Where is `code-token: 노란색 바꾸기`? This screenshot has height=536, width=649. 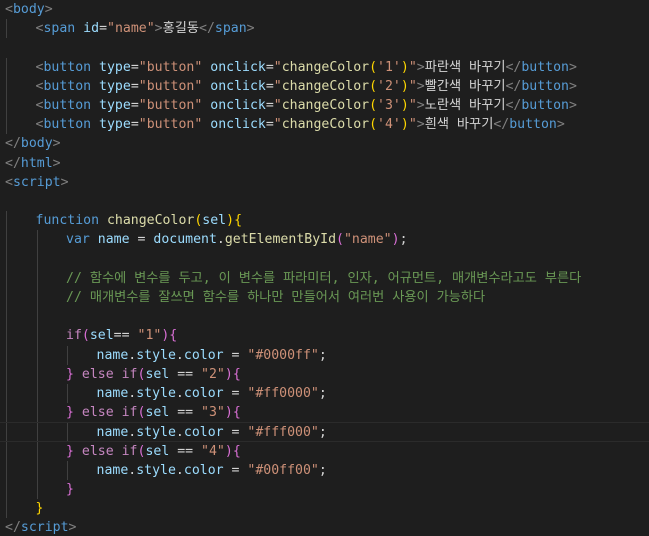
code-token: 노란색 바꾸기 is located at coordinates (465, 105).